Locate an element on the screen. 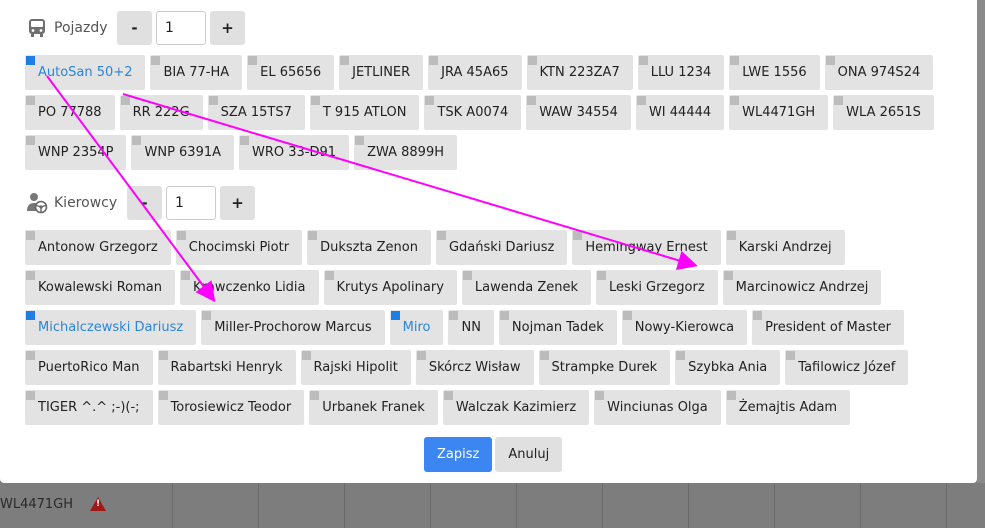  driver-tag-tiger: TIGER ^.^ ;-)(-; is located at coordinates (89, 407).